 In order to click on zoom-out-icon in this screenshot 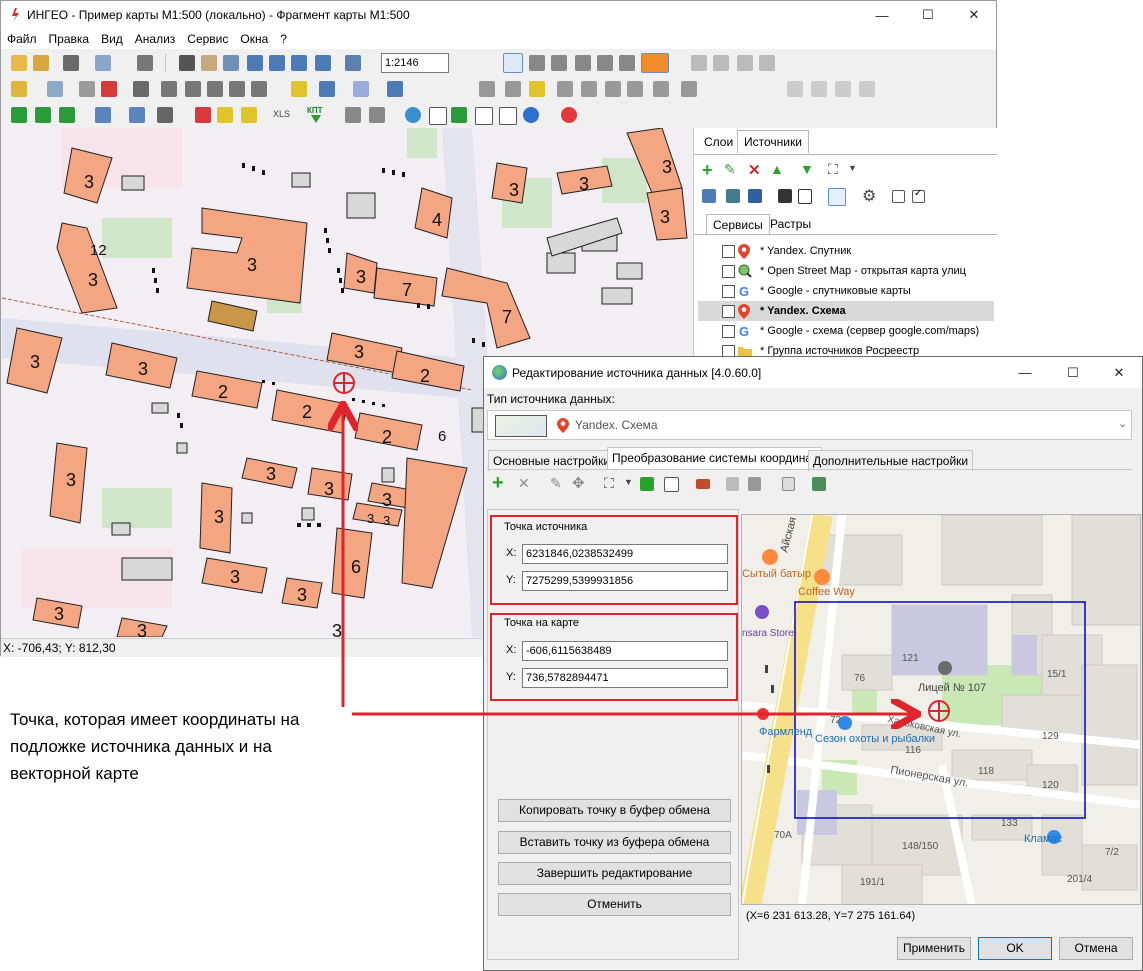, I will do `click(277, 63)`.